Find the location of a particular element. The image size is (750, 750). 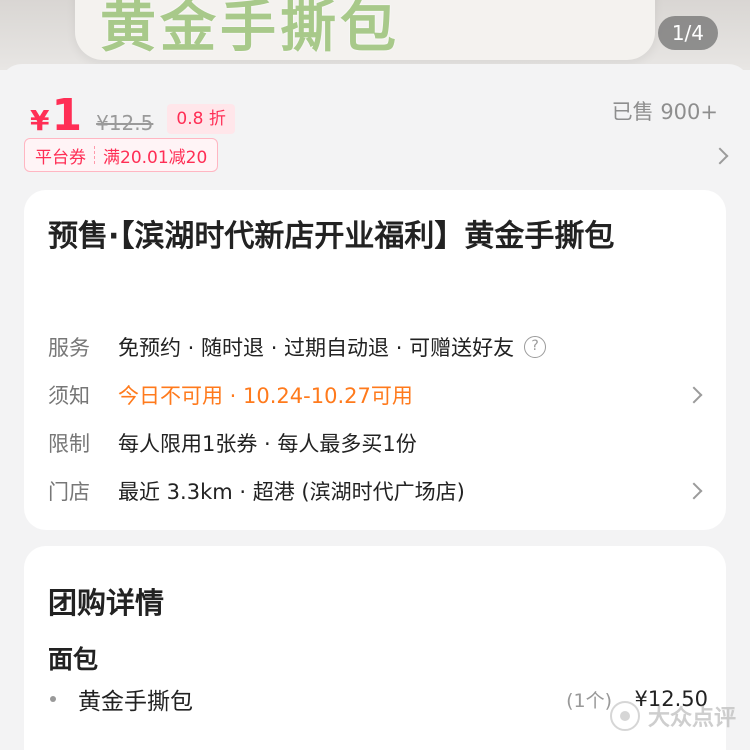

section-heading: 面包 is located at coordinates (73, 659).